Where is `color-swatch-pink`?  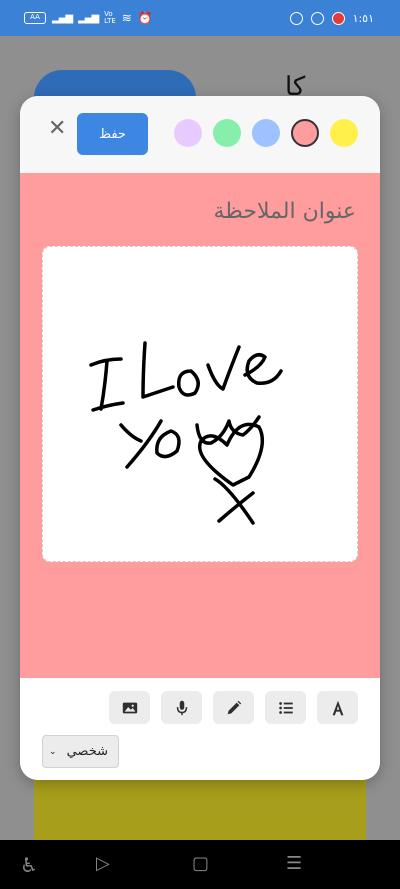 color-swatch-pink is located at coordinates (305, 133).